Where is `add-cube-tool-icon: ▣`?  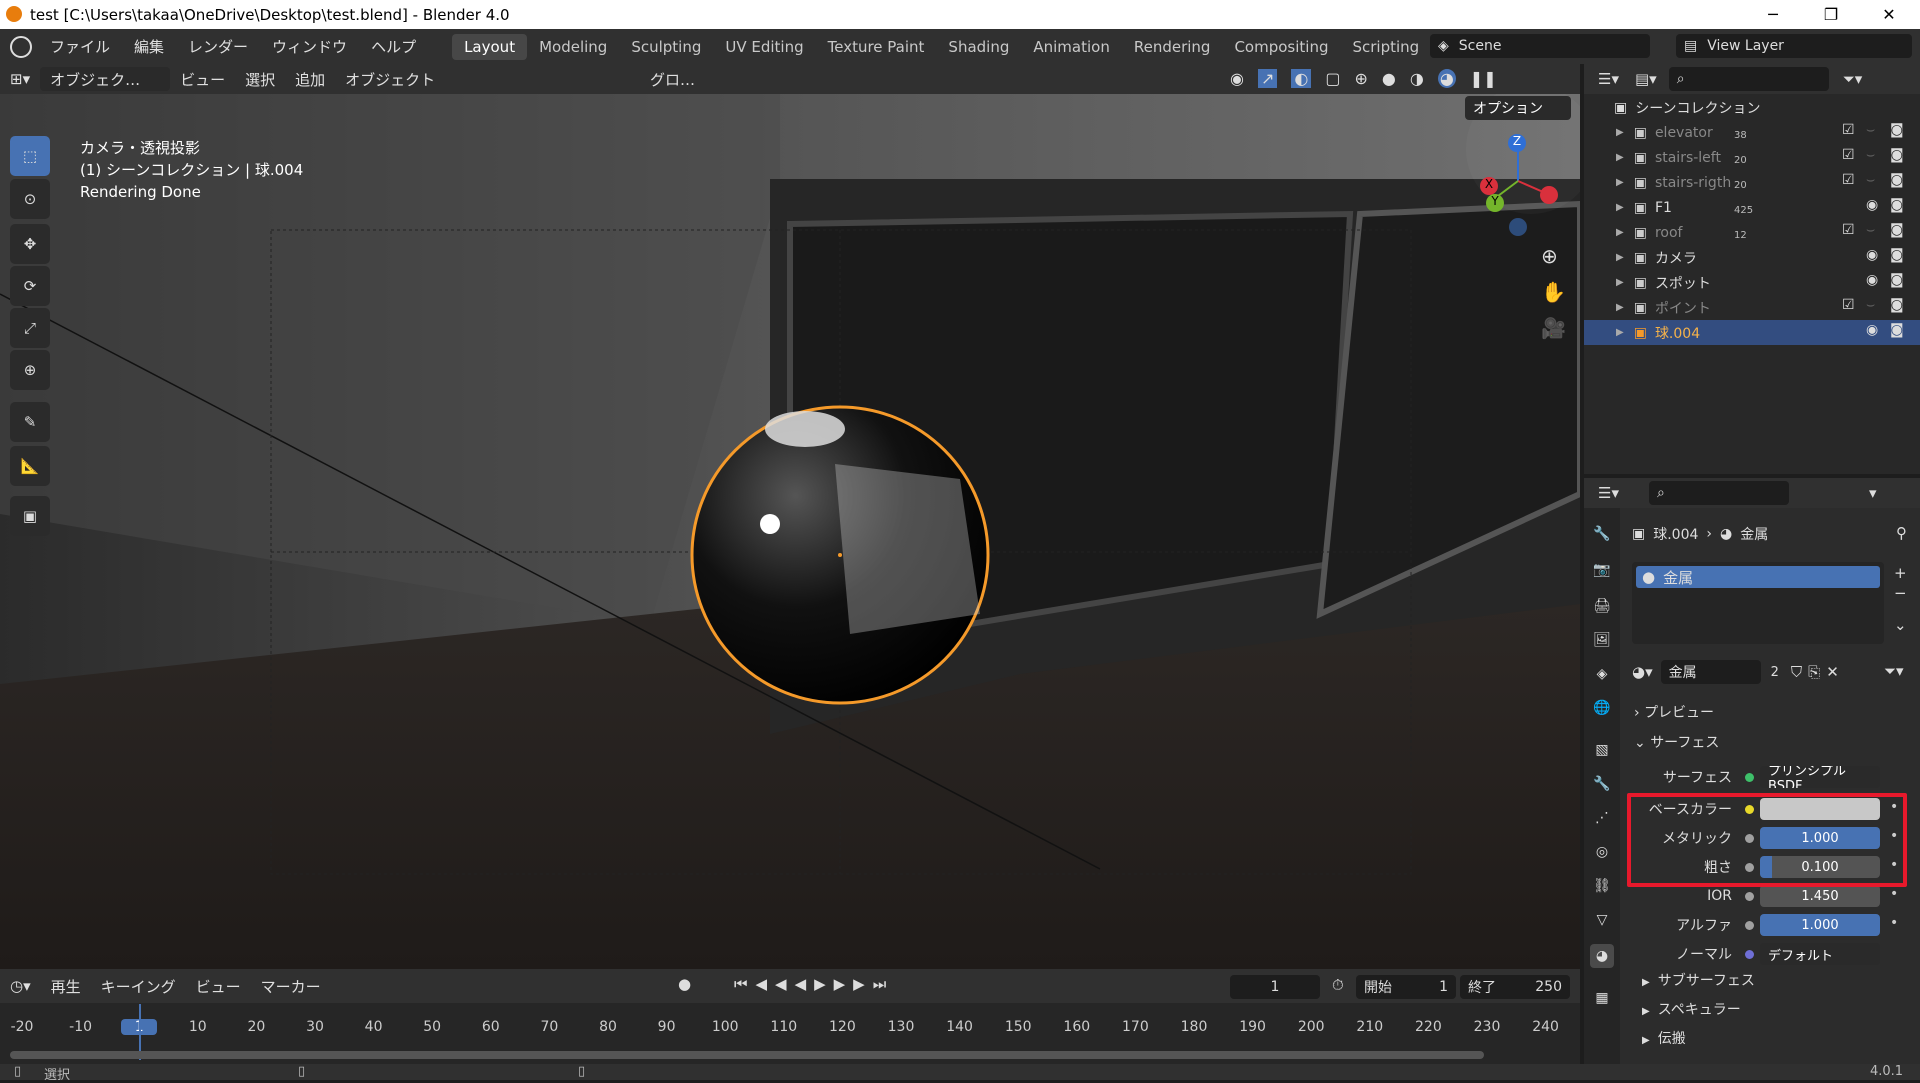
add-cube-tool-icon: ▣ is located at coordinates (30, 516).